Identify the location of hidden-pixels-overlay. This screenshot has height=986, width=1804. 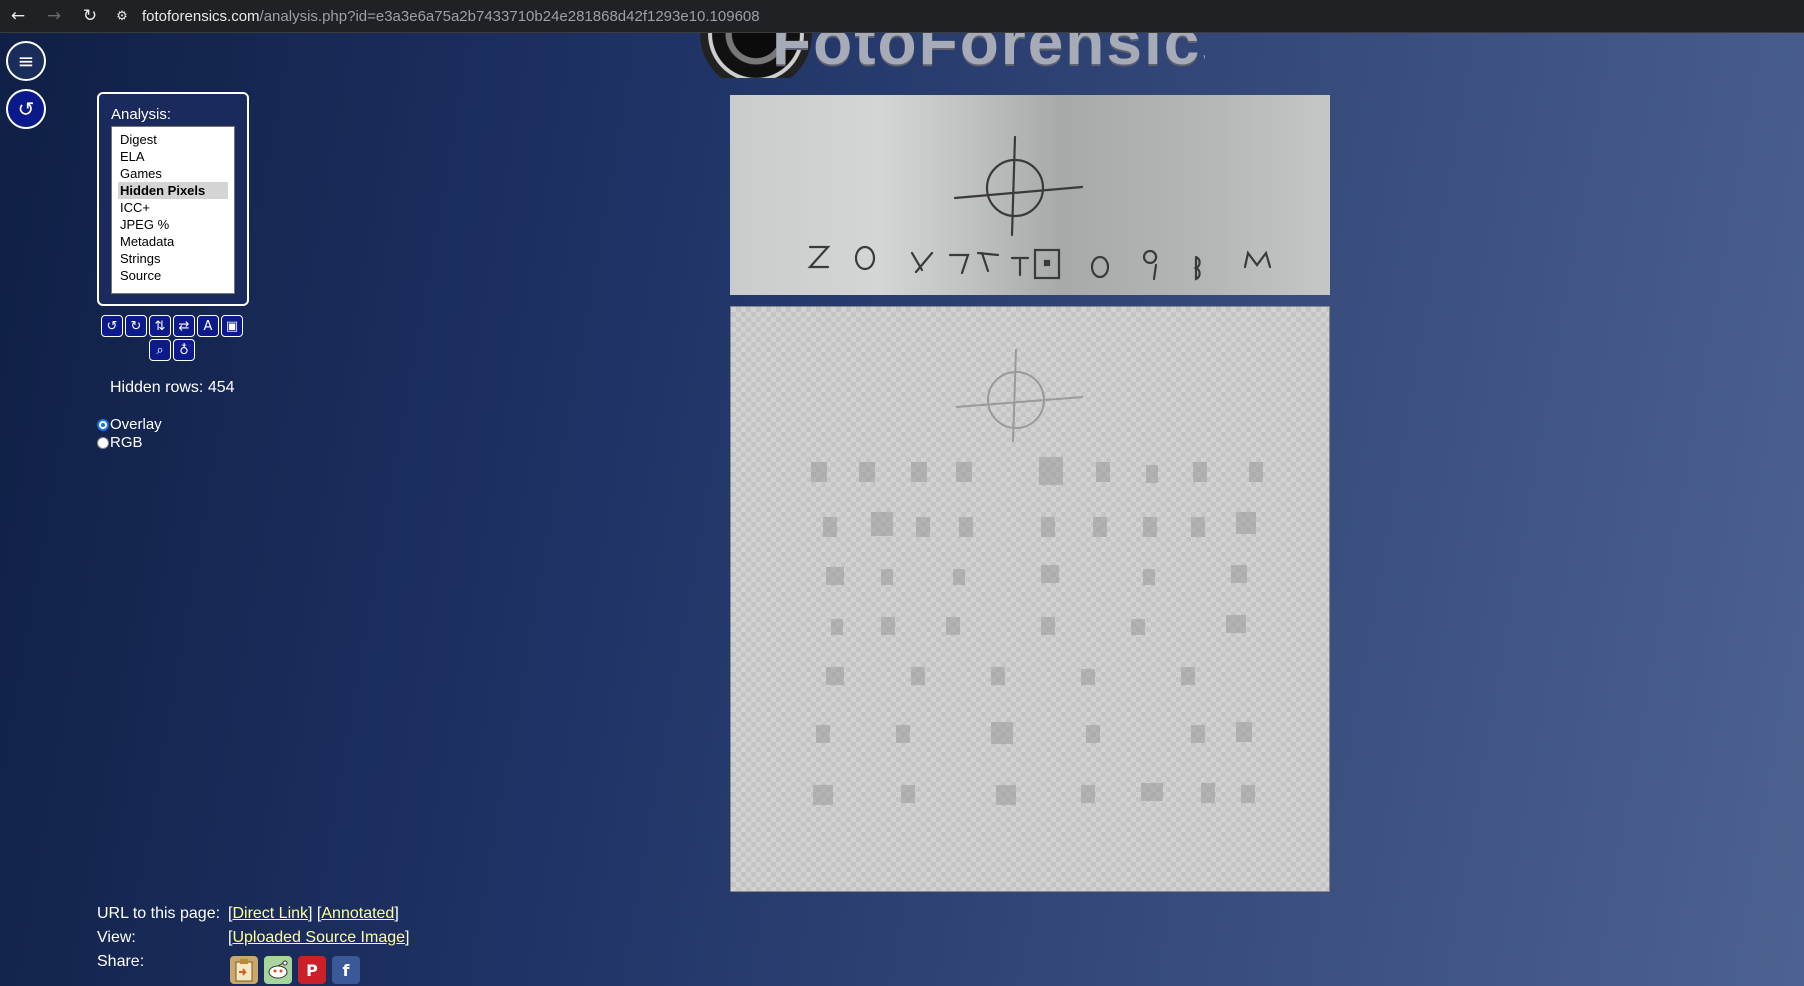
(1037, 576).